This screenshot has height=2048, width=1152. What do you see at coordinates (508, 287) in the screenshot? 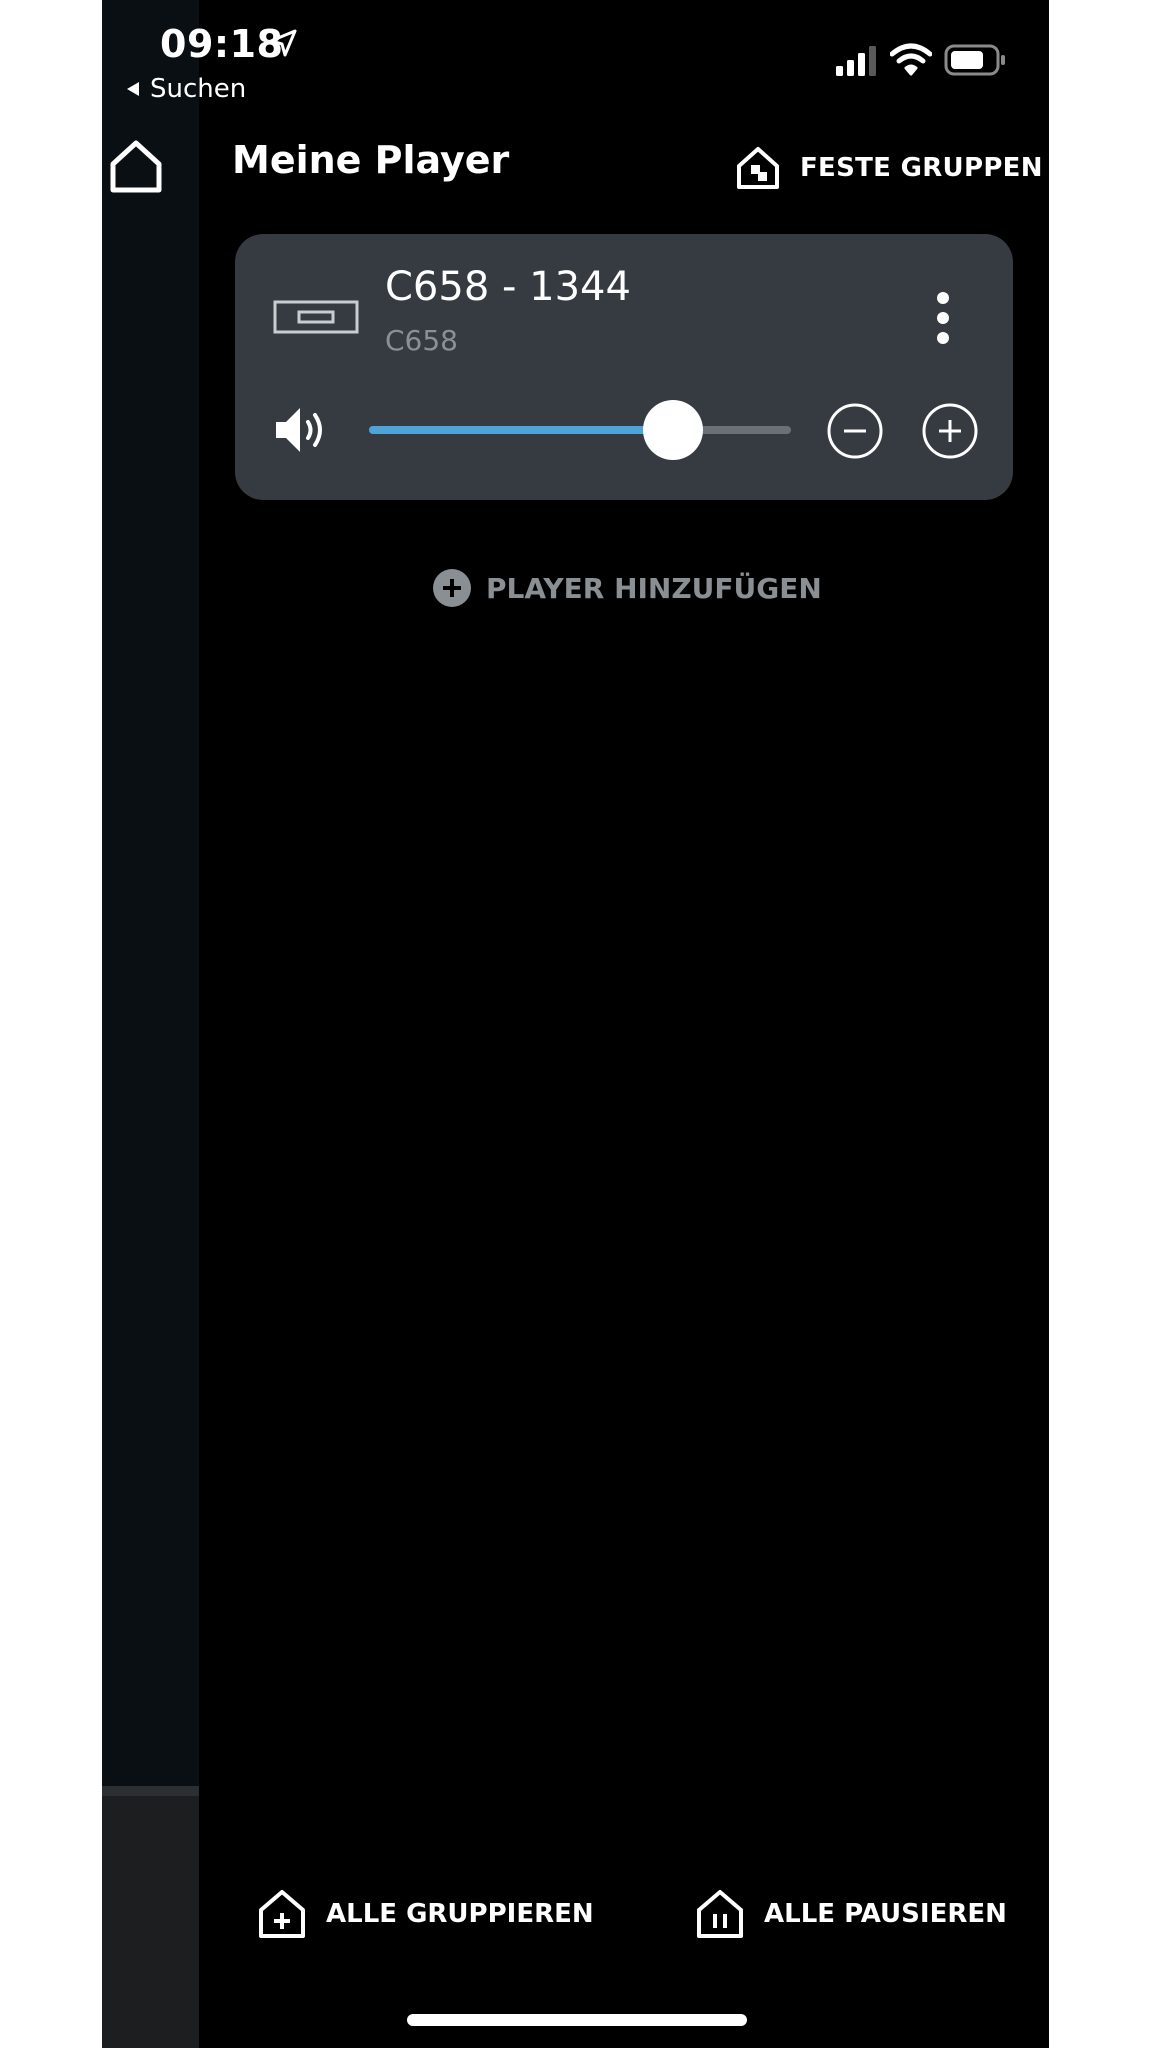
I see `player-name: C658 - 1344` at bounding box center [508, 287].